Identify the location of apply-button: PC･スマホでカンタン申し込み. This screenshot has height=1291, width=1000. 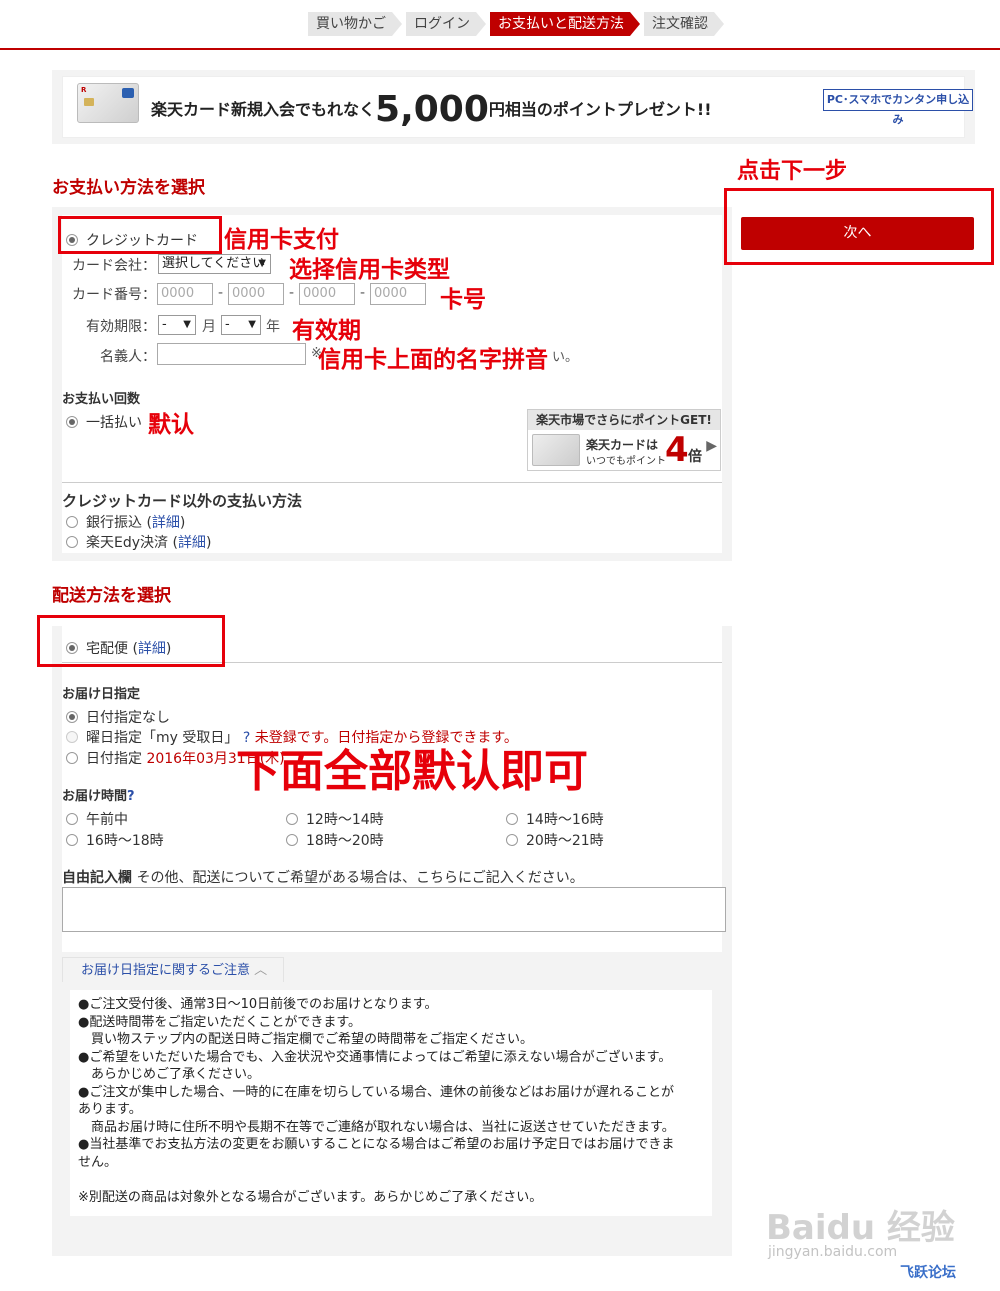
(898, 107).